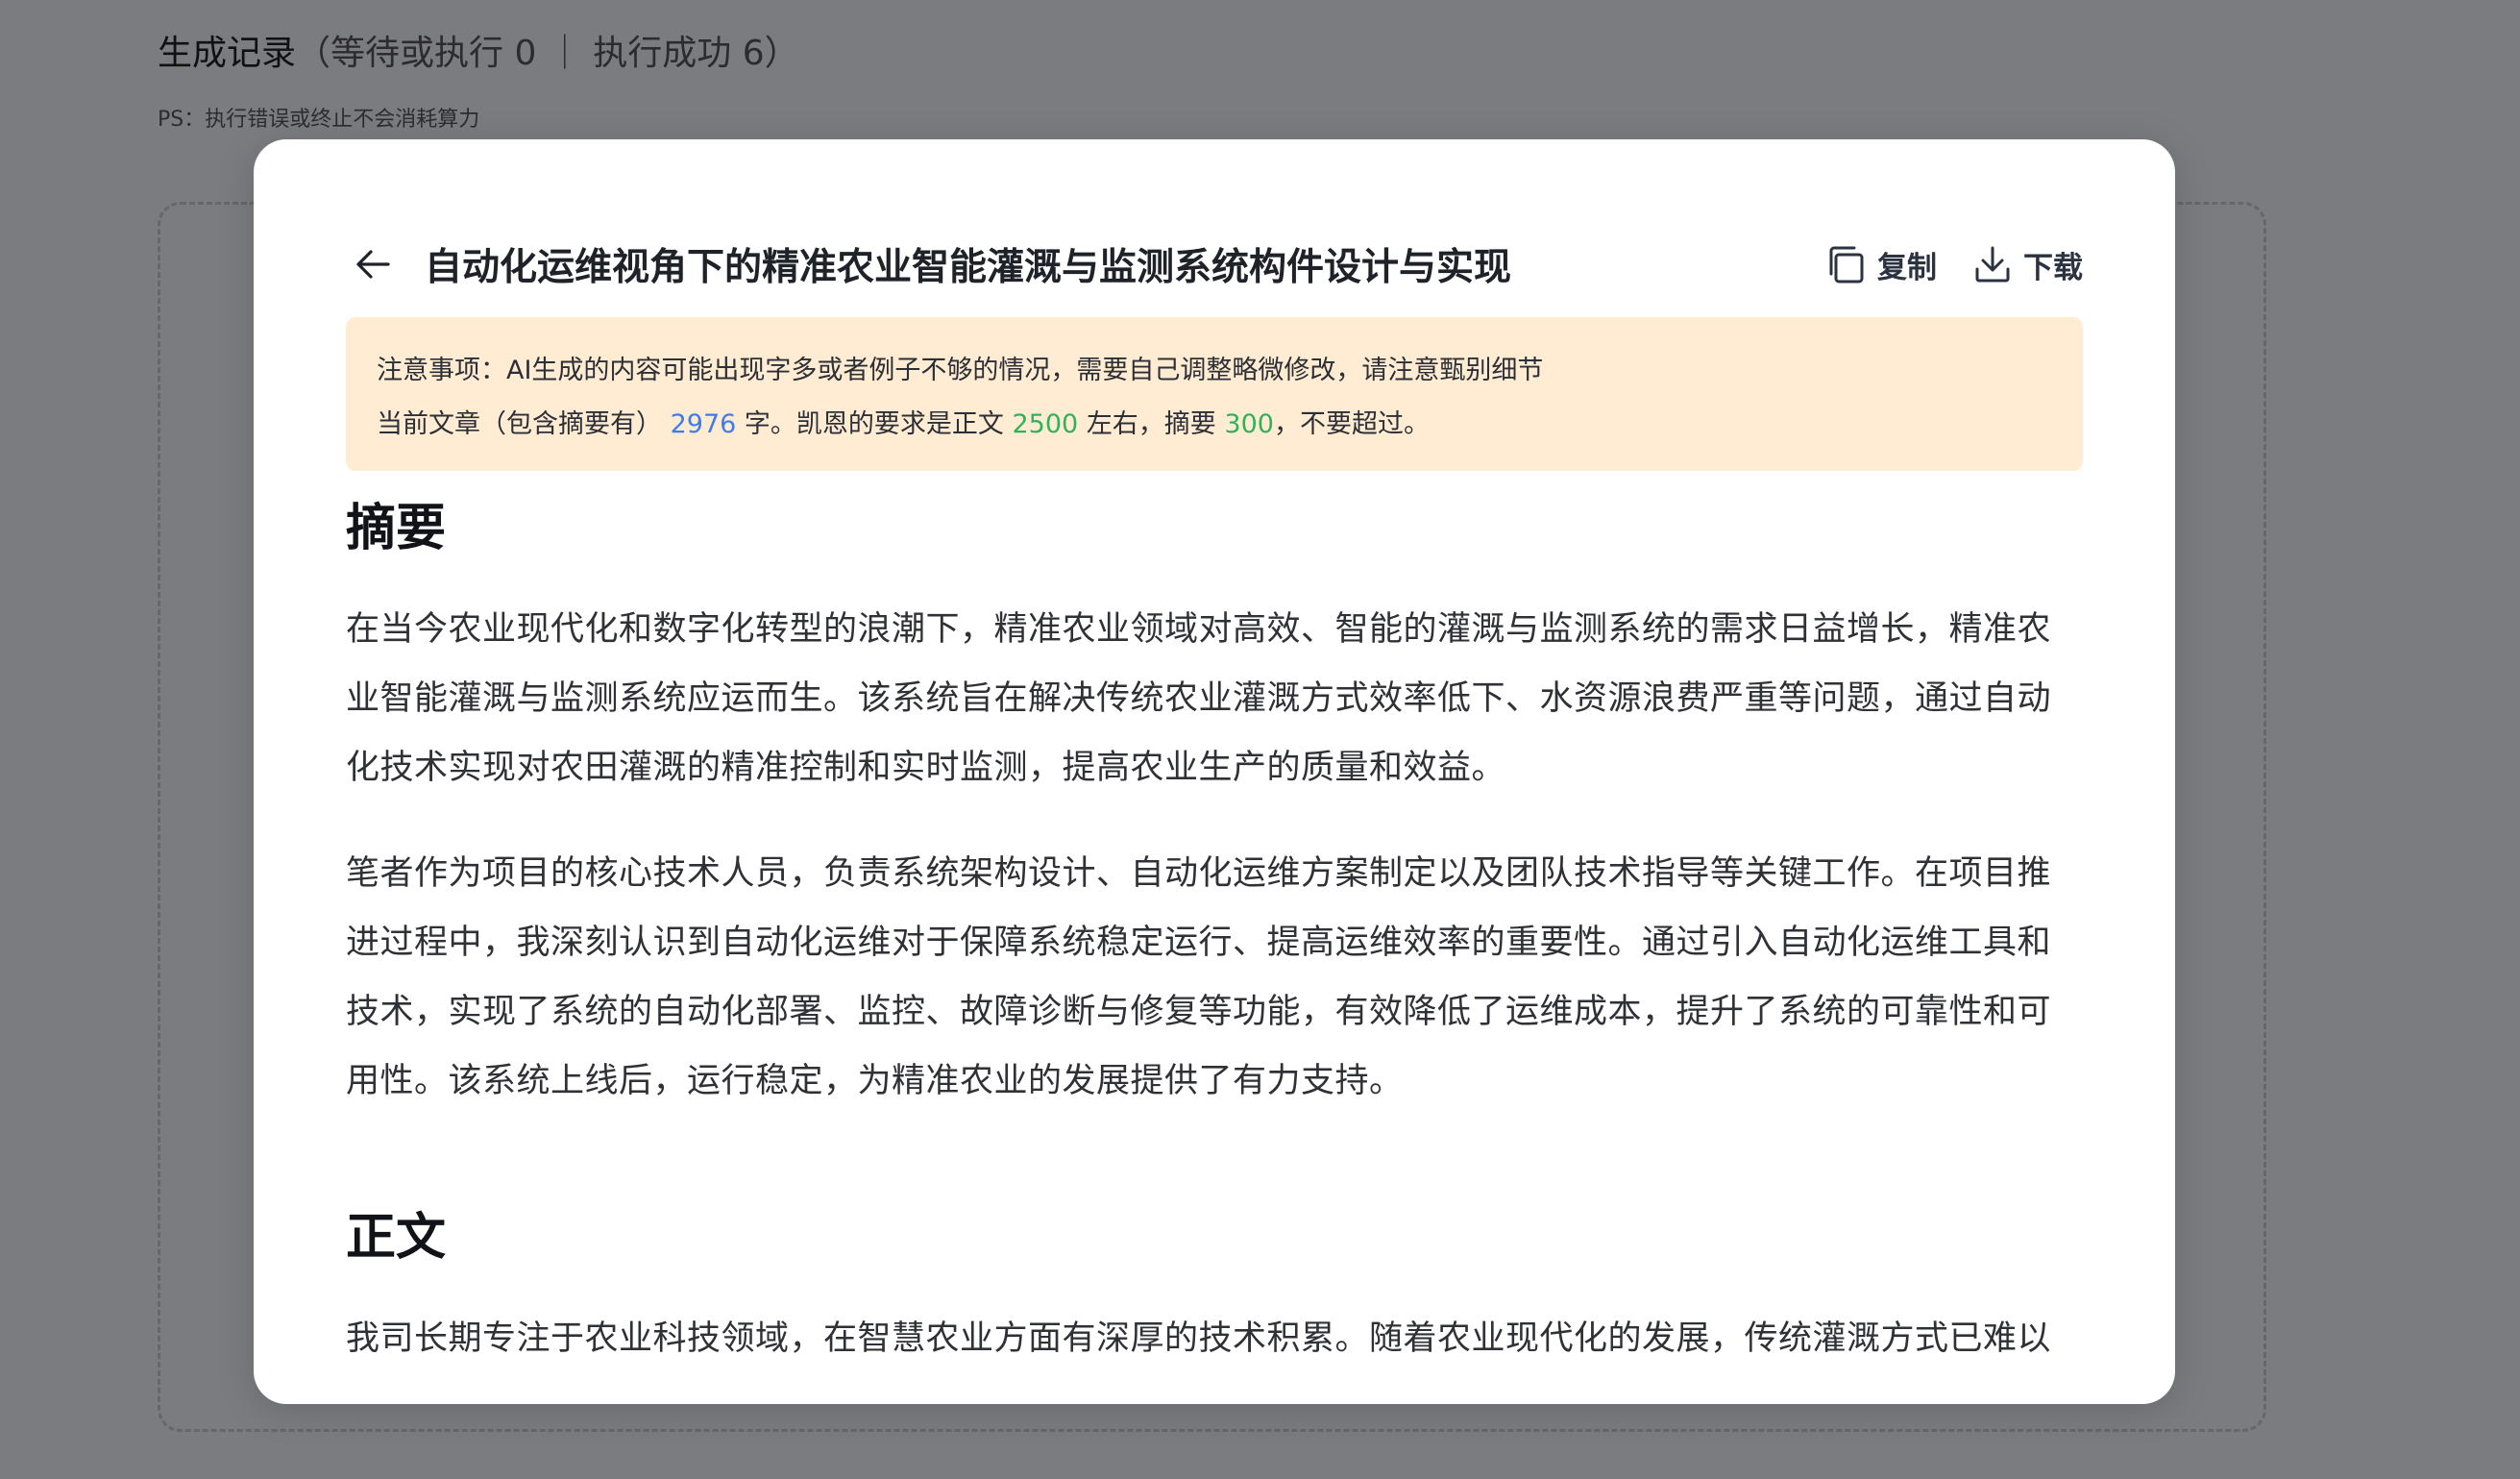  What do you see at coordinates (1151, 424) in the screenshot?
I see `notice-abstract-prefix: 左右，摘要` at bounding box center [1151, 424].